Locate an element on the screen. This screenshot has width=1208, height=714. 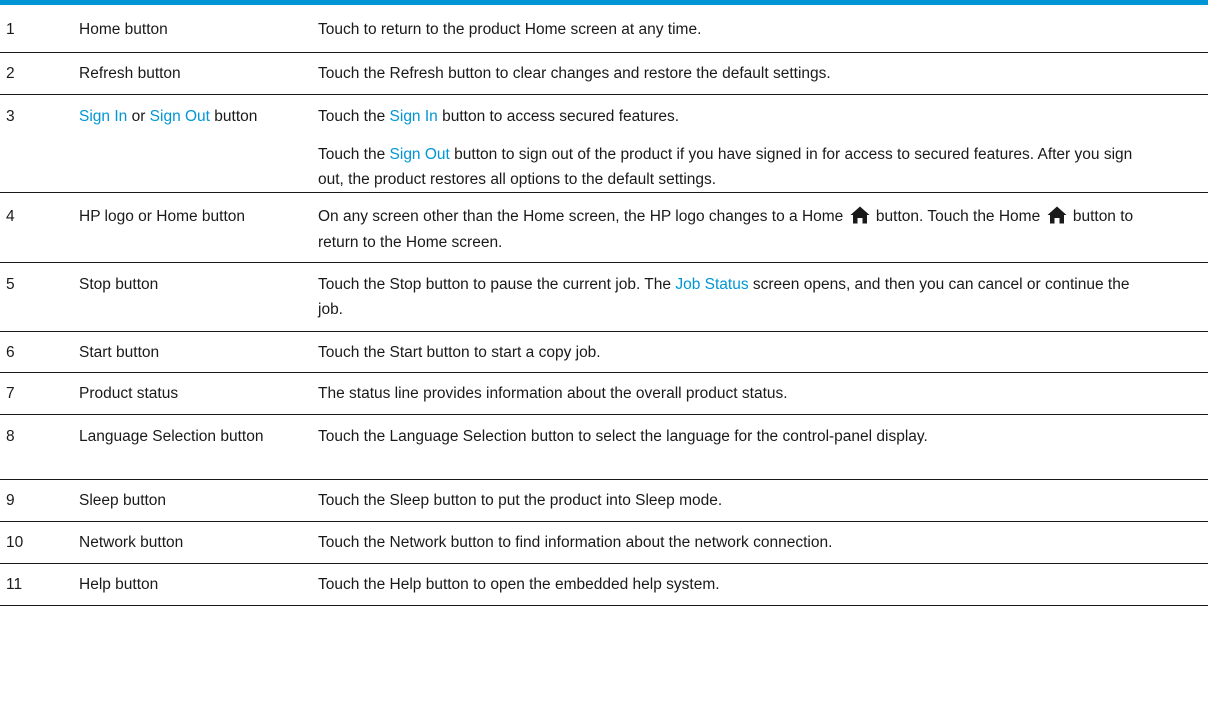
row-item: Help button is located at coordinates (119, 584).